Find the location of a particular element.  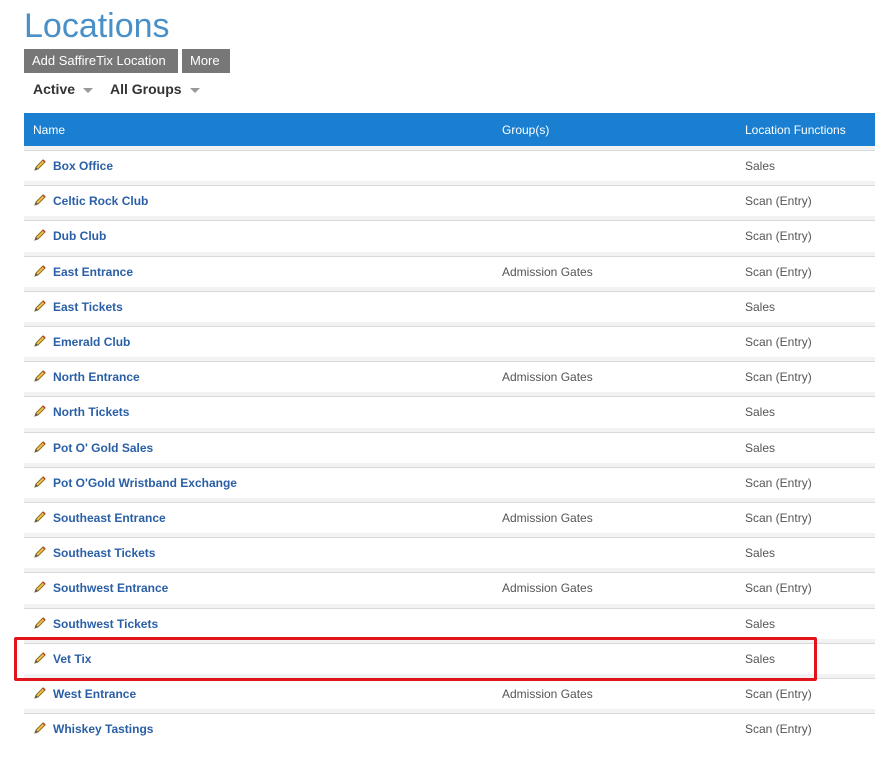

location-name-link: Southwest Tickets is located at coordinates (105, 624).